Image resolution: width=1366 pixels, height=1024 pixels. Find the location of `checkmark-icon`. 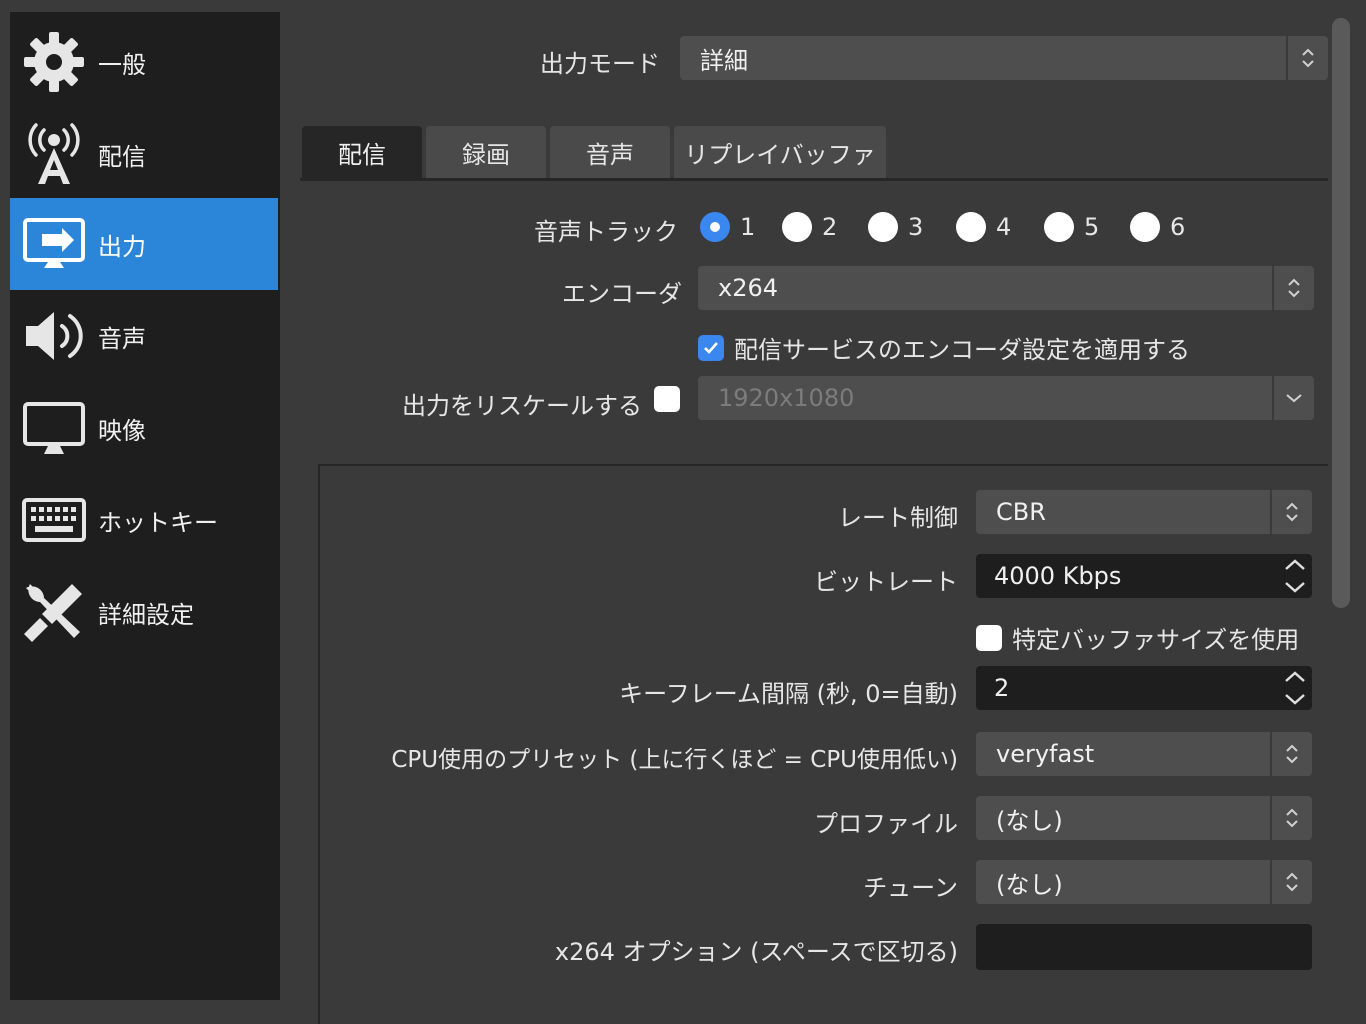

checkmark-icon is located at coordinates (711, 347).